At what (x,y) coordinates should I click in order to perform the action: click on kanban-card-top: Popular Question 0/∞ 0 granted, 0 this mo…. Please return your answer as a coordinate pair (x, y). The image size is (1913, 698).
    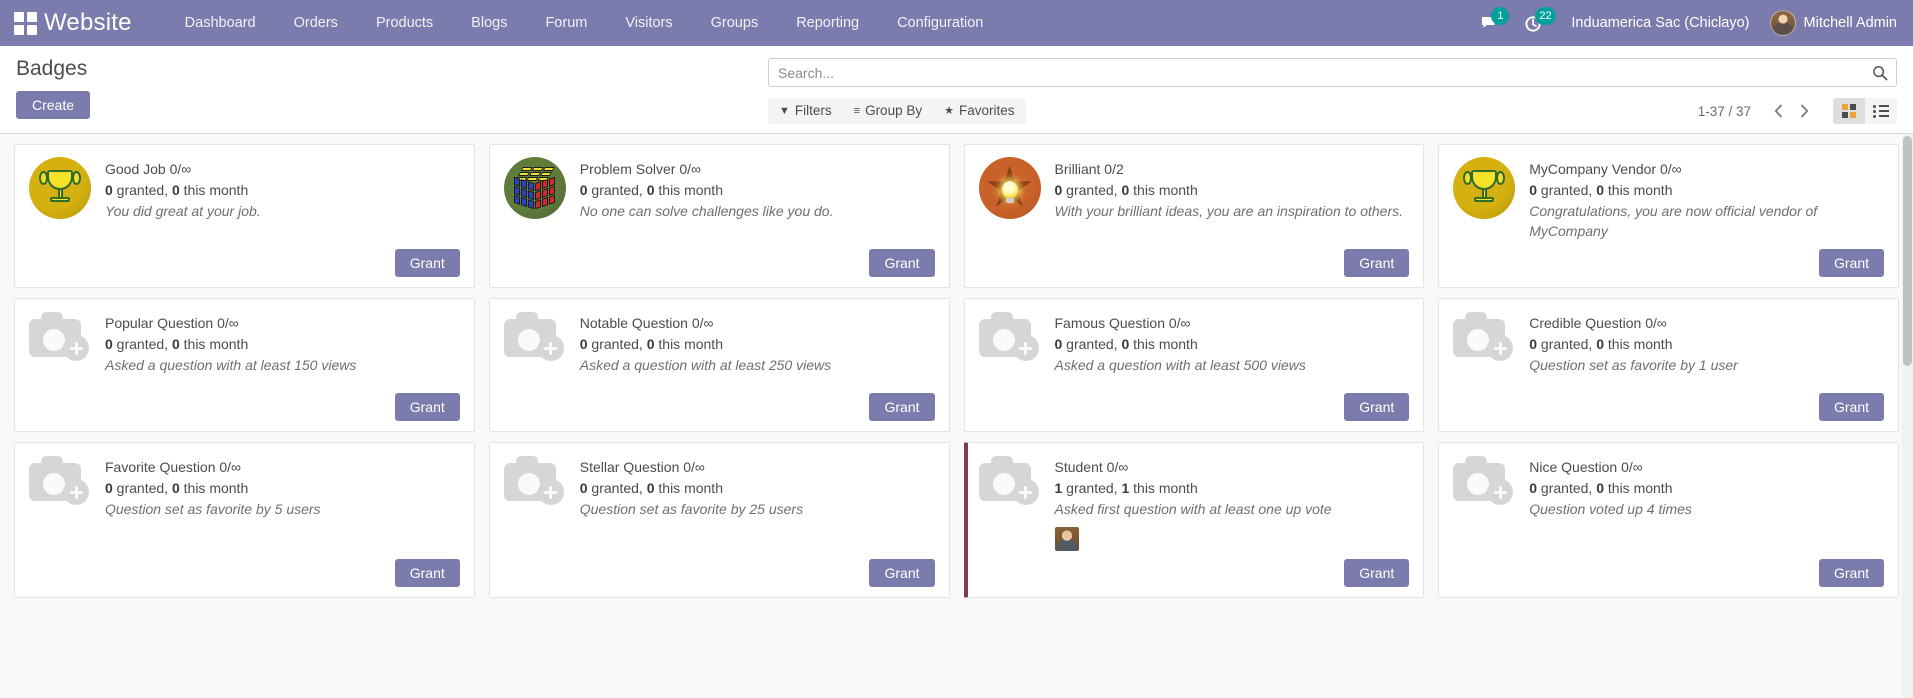
    Looking at the image, I should click on (244, 343).